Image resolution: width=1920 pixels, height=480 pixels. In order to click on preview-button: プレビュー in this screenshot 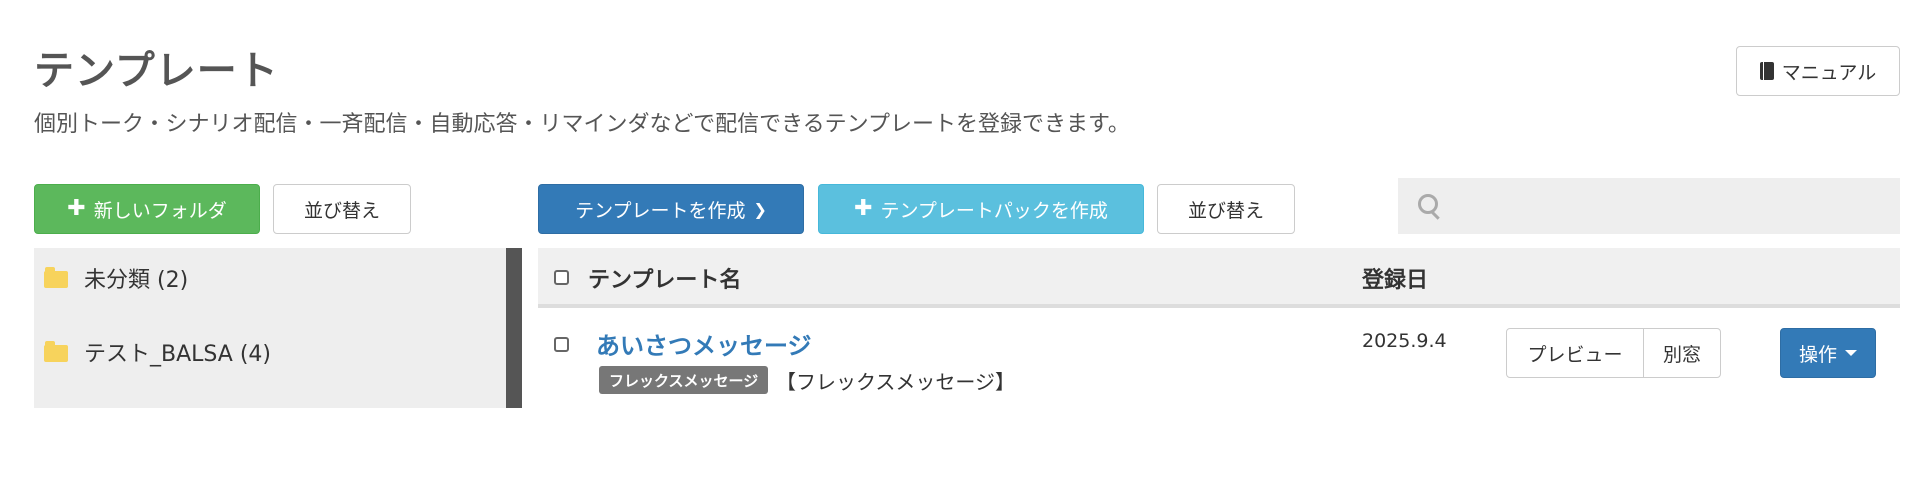, I will do `click(1575, 353)`.